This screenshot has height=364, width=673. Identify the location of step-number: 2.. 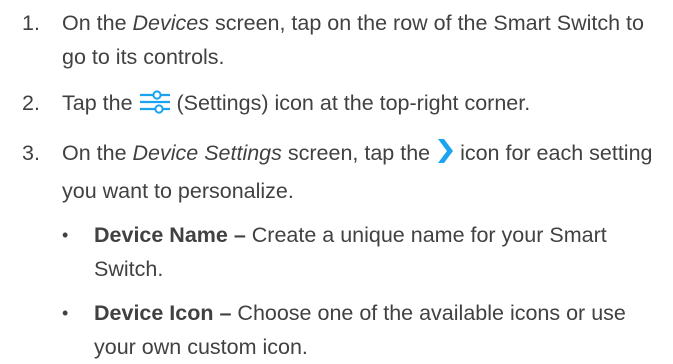
(31, 103).